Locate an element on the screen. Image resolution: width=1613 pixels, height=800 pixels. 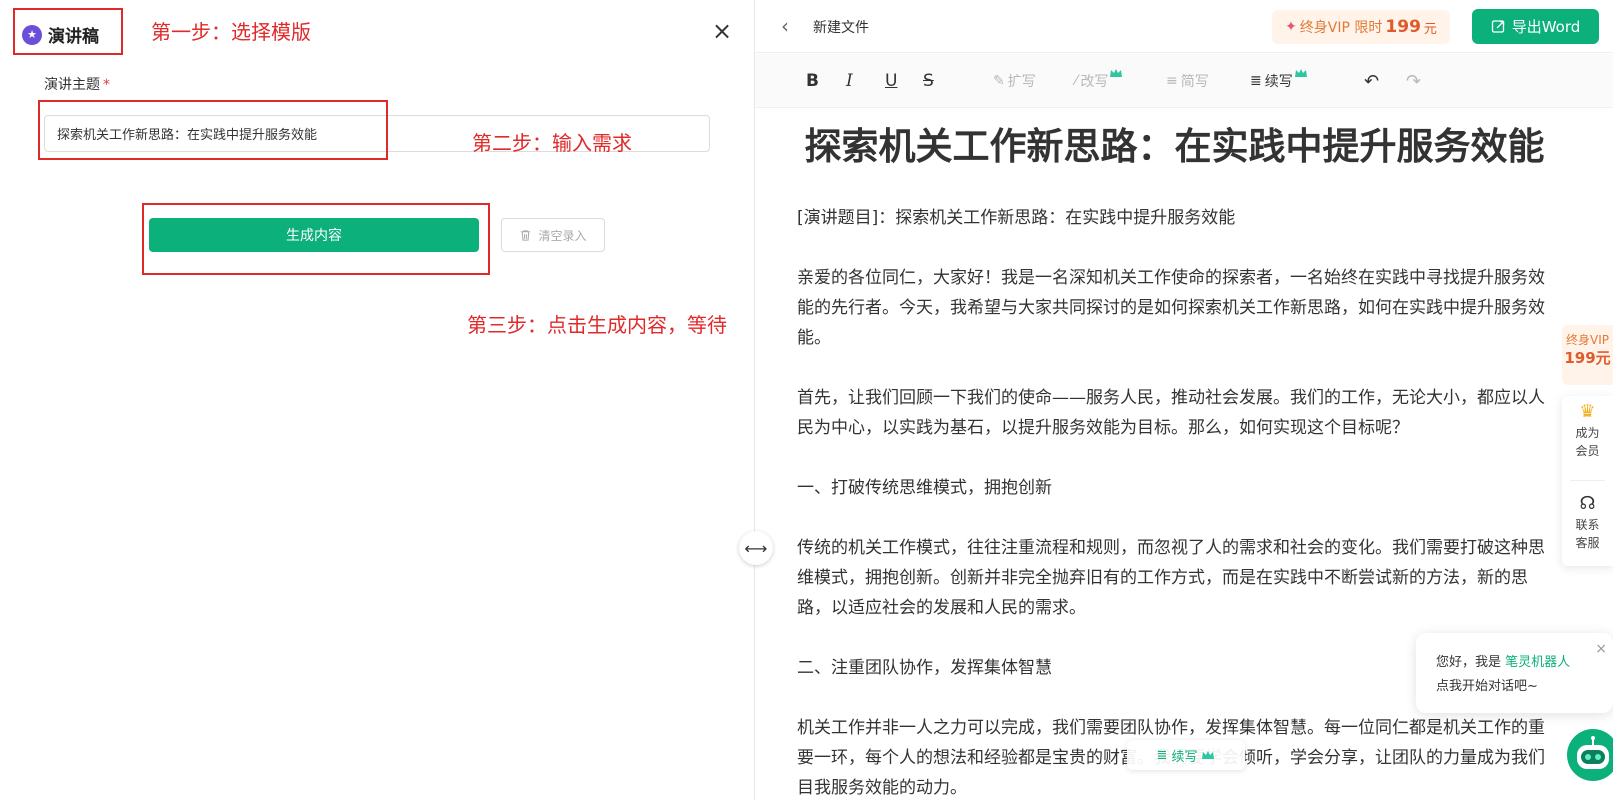
strikethrough-button: S is located at coordinates (928, 81).